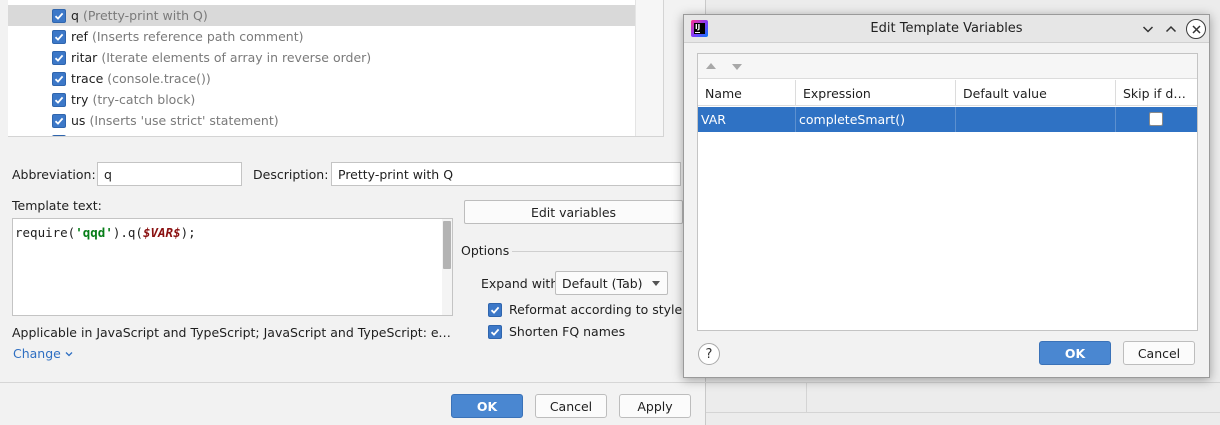 The height and width of the screenshot is (425, 1220). What do you see at coordinates (161, 232) in the screenshot?
I see `code-variable: $VAR$` at bounding box center [161, 232].